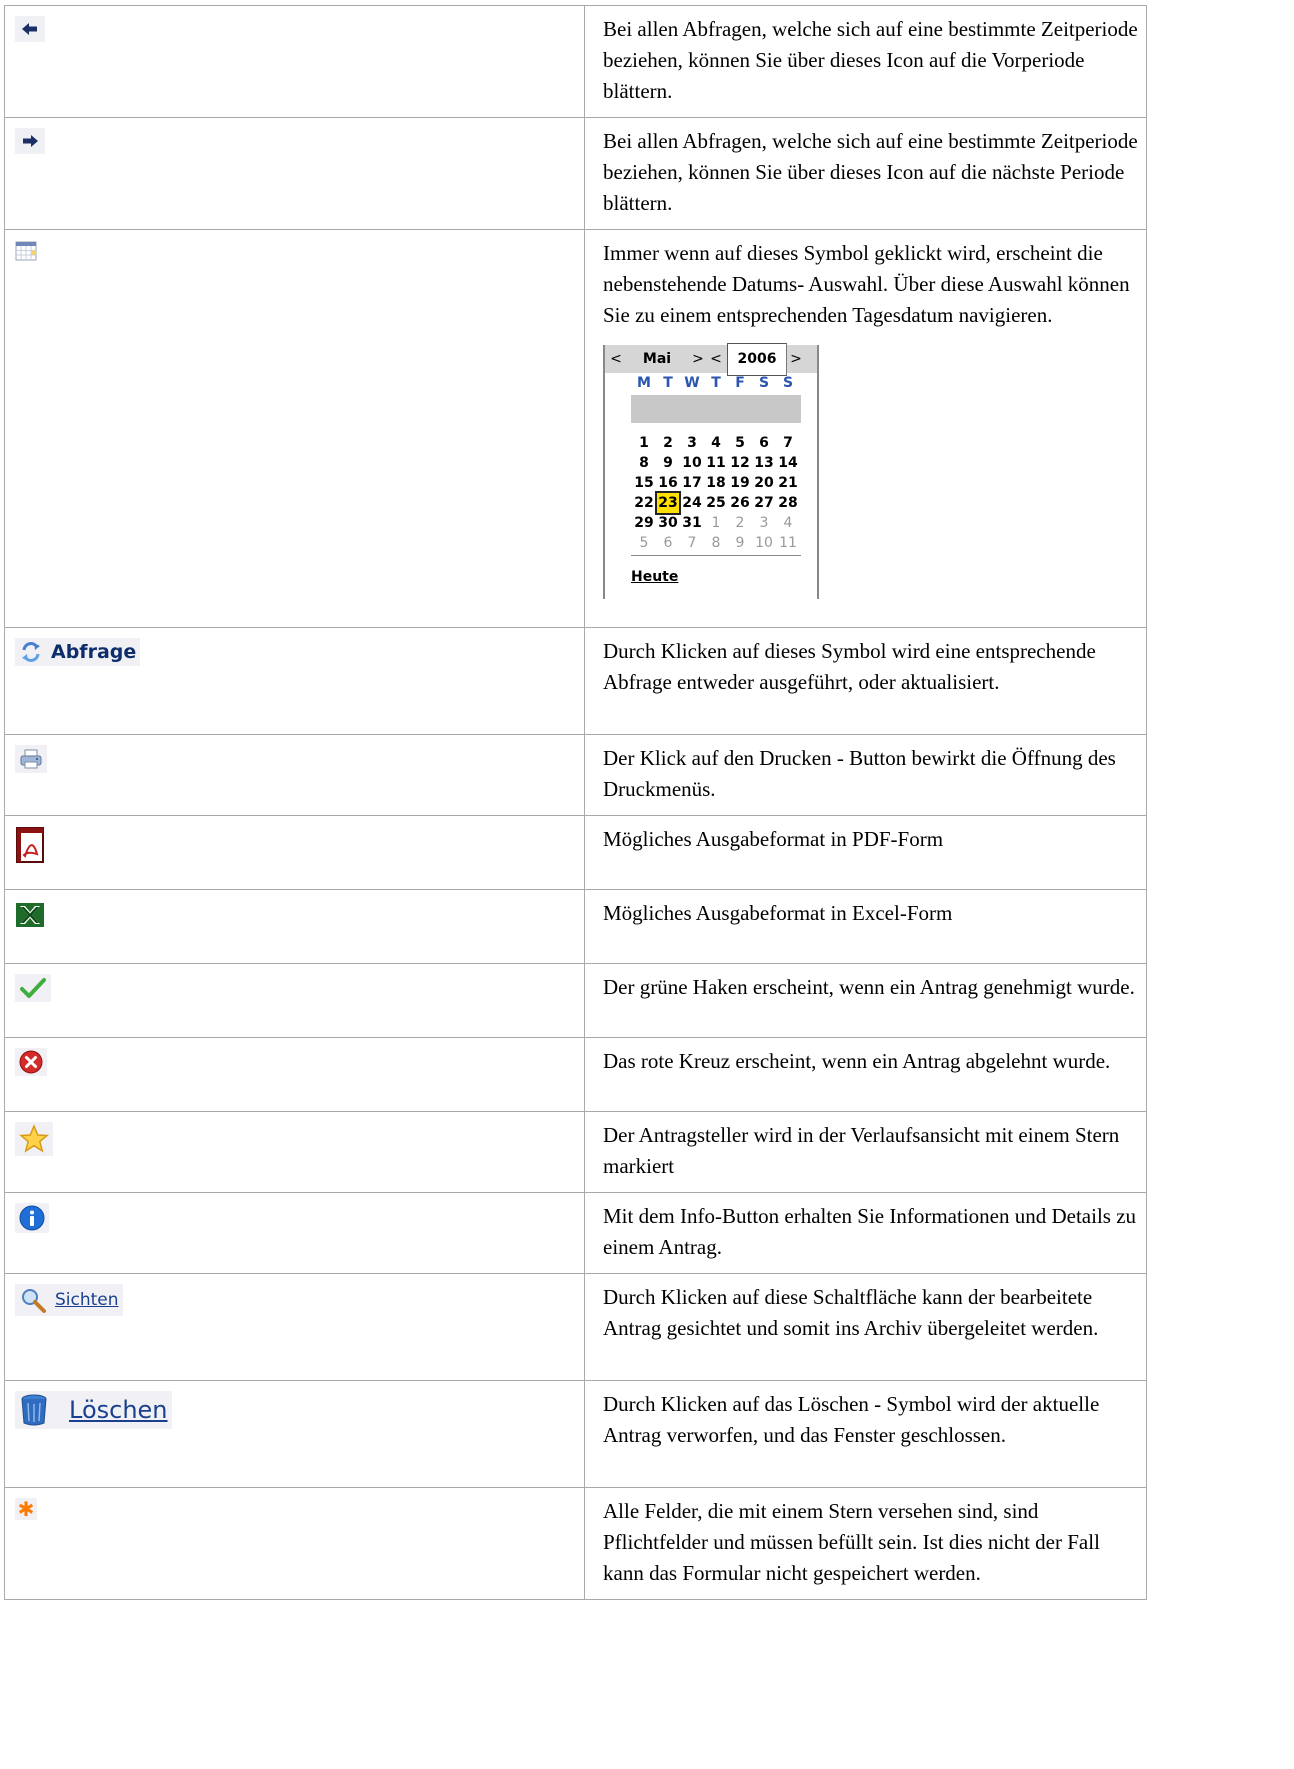 The height and width of the screenshot is (1769, 1294). I want to click on day-cell: 21, so click(788, 483).